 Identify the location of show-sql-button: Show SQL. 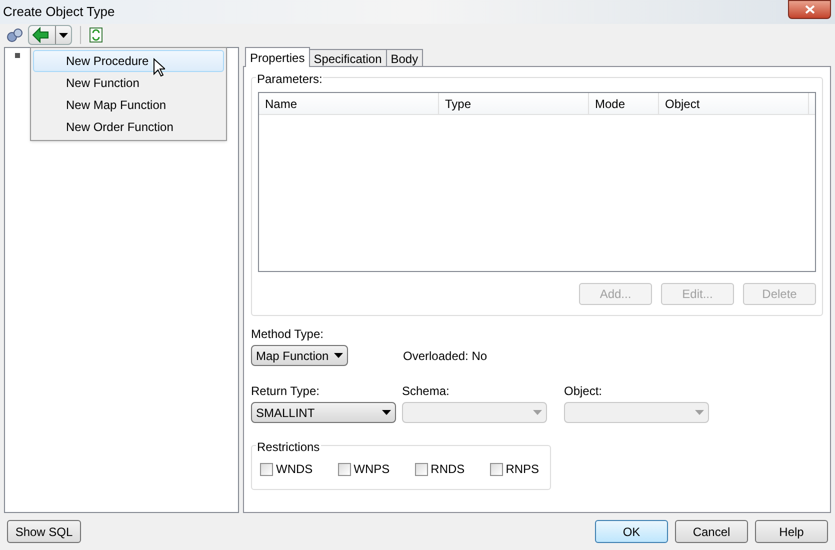
(44, 531).